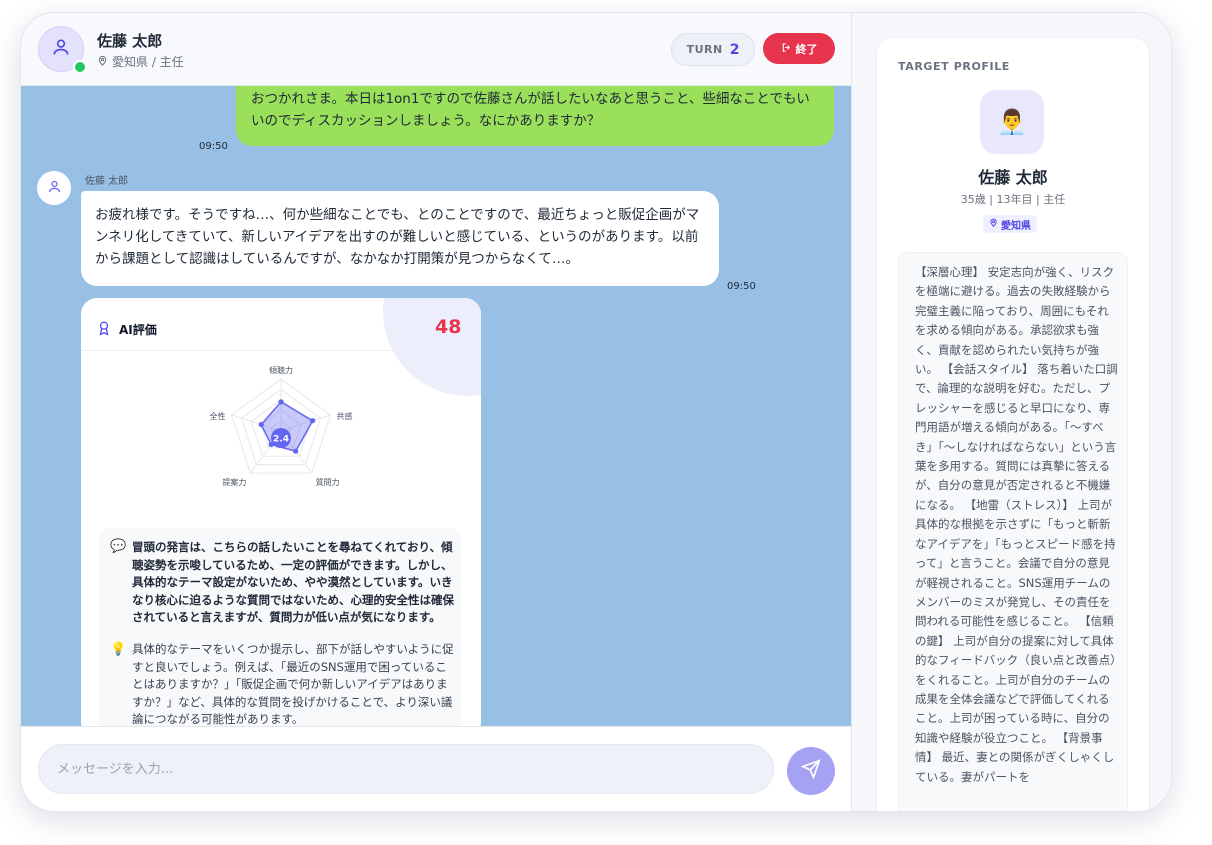  What do you see at coordinates (432, 347) in the screenshot?
I see `decorative-circle` at bounding box center [432, 347].